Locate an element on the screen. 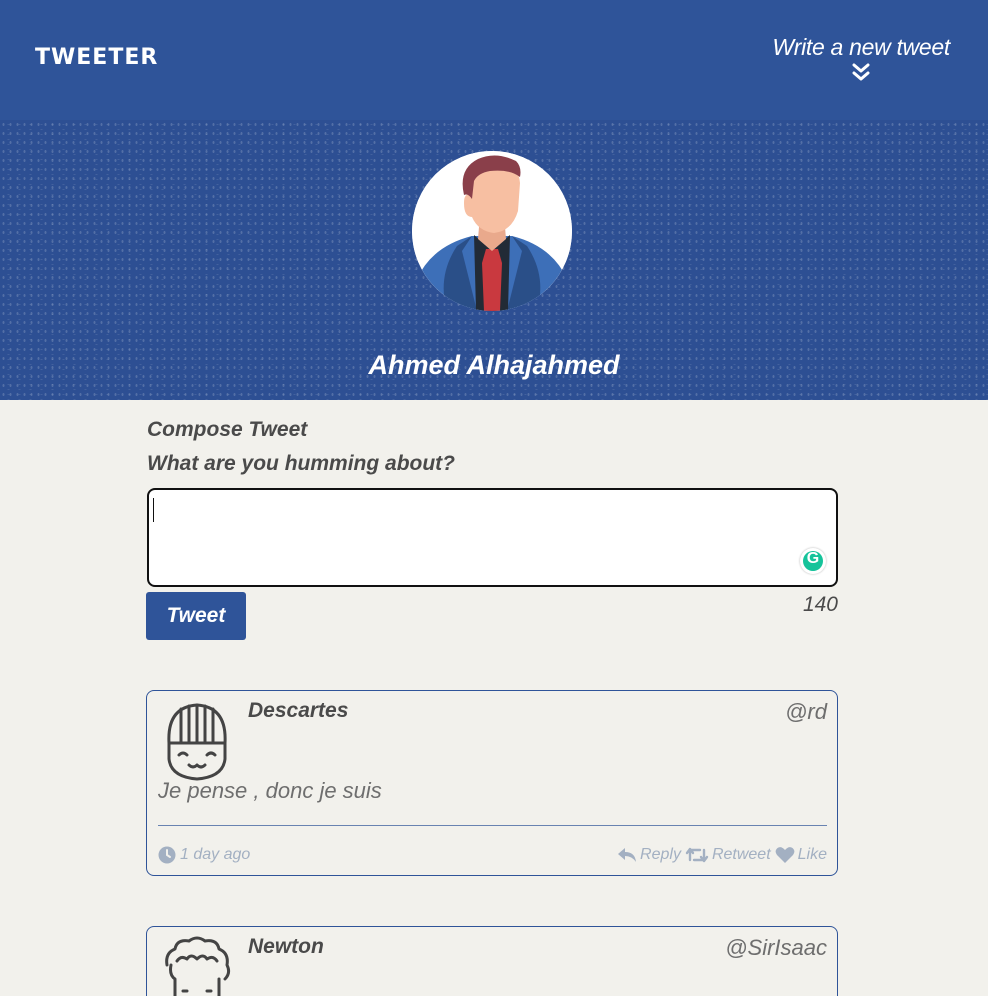 The height and width of the screenshot is (996, 988). write-new-tweet-label: Write a new tweet is located at coordinates (861, 47).